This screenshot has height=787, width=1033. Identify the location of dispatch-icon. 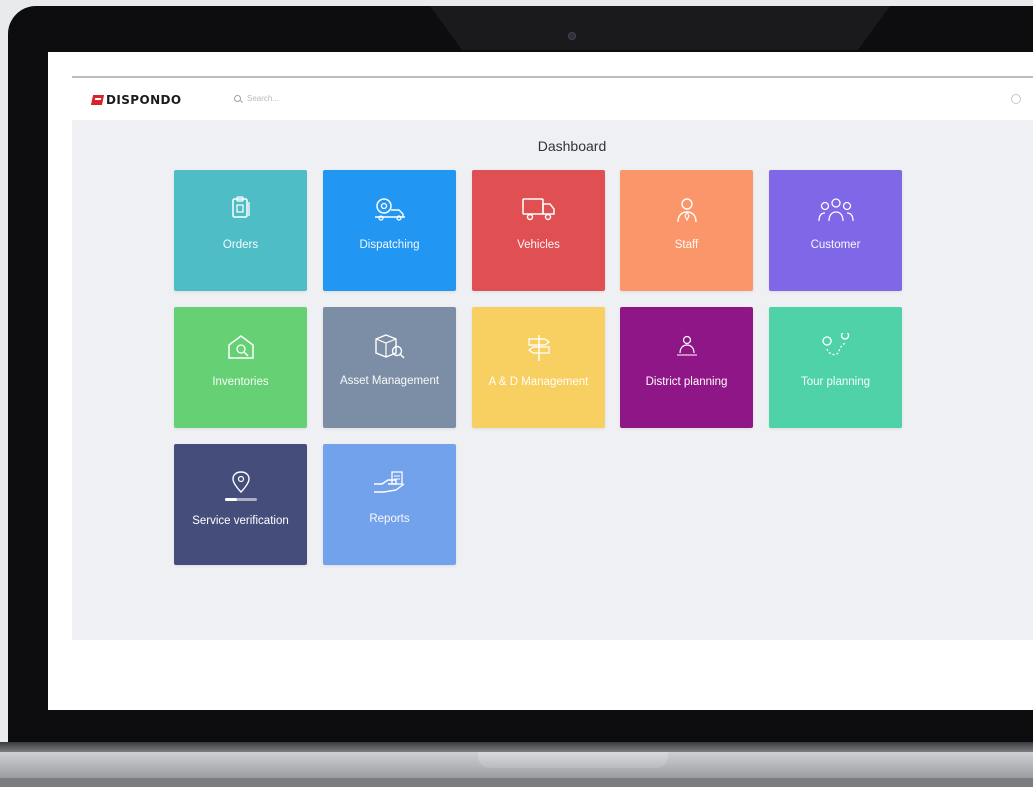
(389, 209).